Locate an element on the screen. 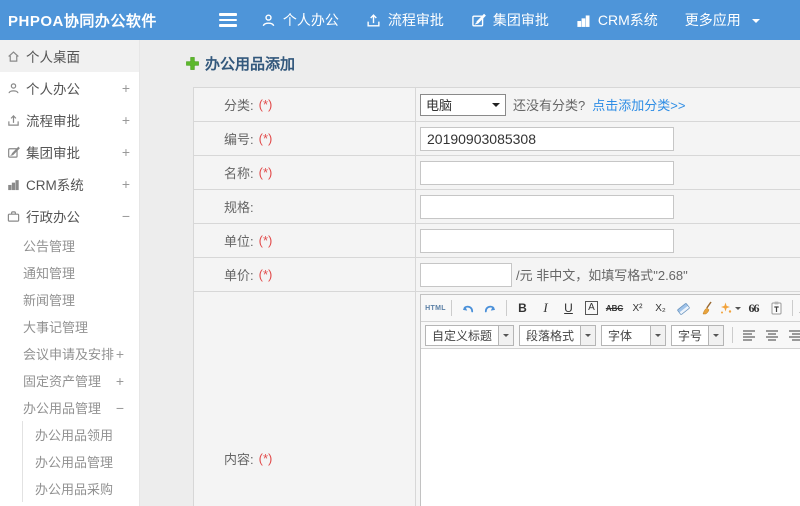  sidebar-item-personal-office: 个人办公 + is located at coordinates (69, 88).